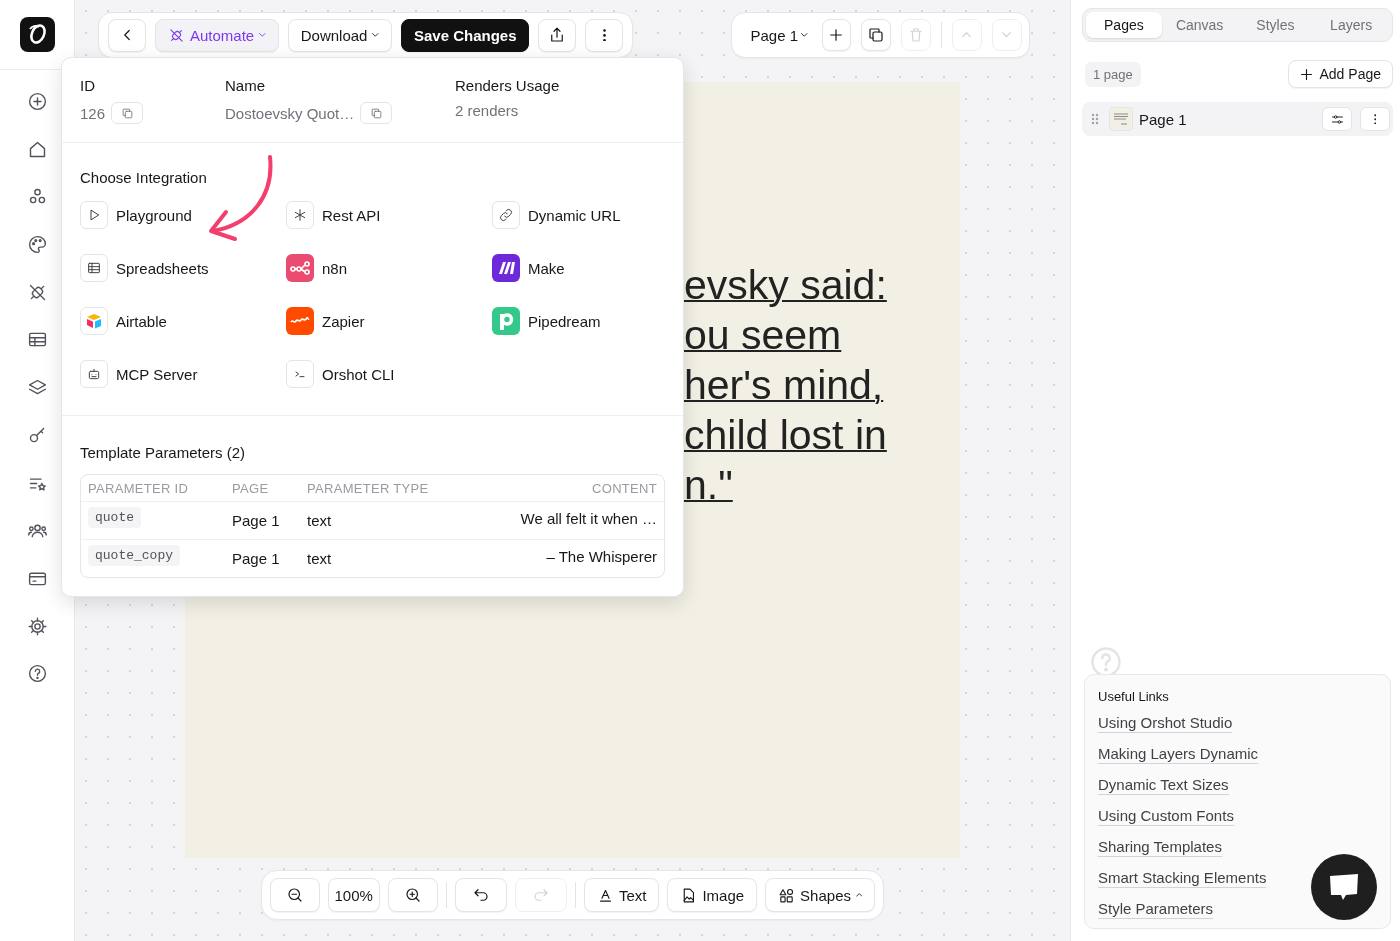 The image size is (1400, 941). I want to click on quote-line: n.", so click(708, 485).